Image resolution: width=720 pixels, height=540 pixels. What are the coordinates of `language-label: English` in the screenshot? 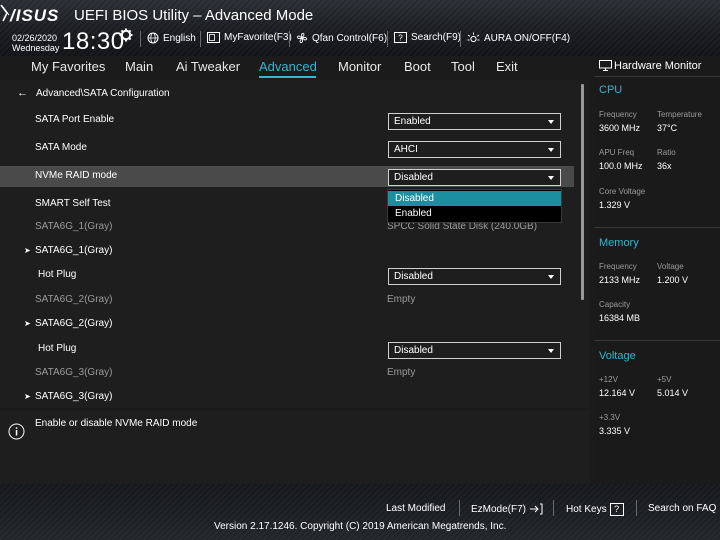 It's located at (179, 38).